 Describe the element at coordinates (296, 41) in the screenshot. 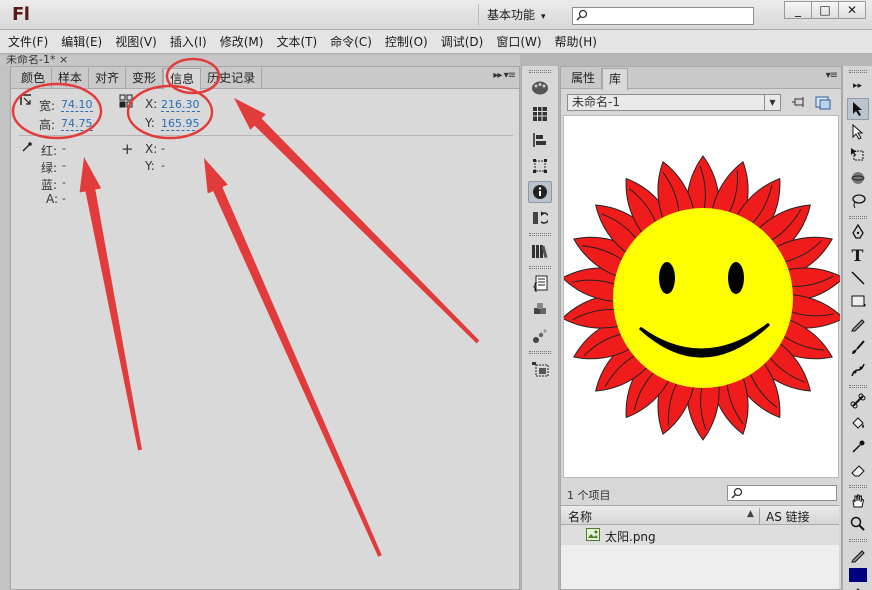

I see `menu-text: 文本(T)` at that location.